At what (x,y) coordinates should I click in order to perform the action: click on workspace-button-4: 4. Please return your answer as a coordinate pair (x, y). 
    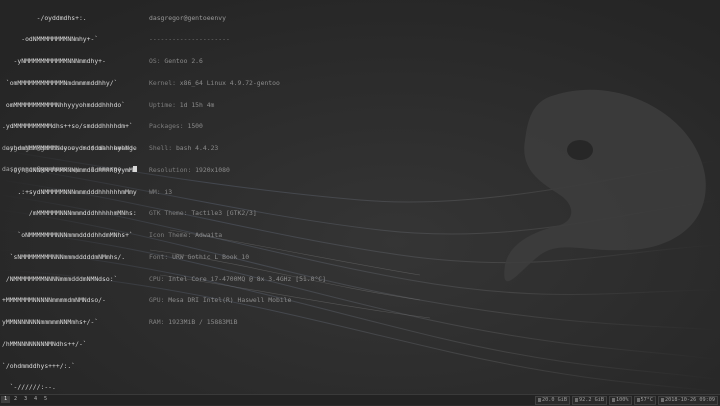
    Looking at the image, I should click on (35, 399).